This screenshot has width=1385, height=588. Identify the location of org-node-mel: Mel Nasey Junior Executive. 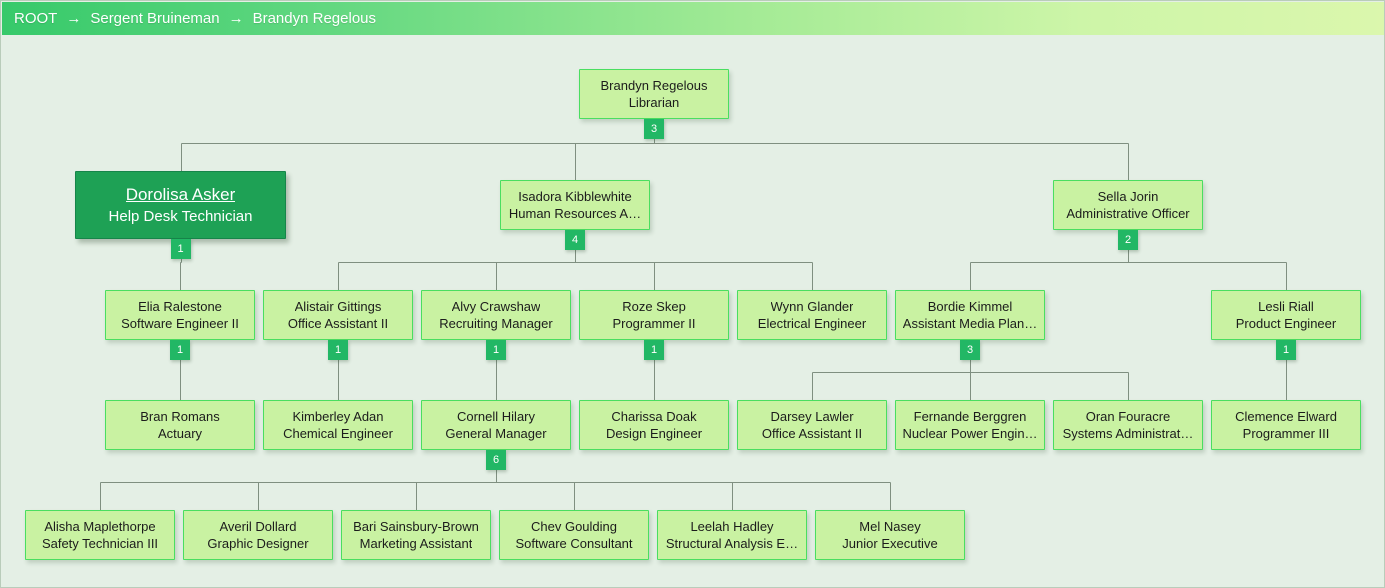
(890, 535).